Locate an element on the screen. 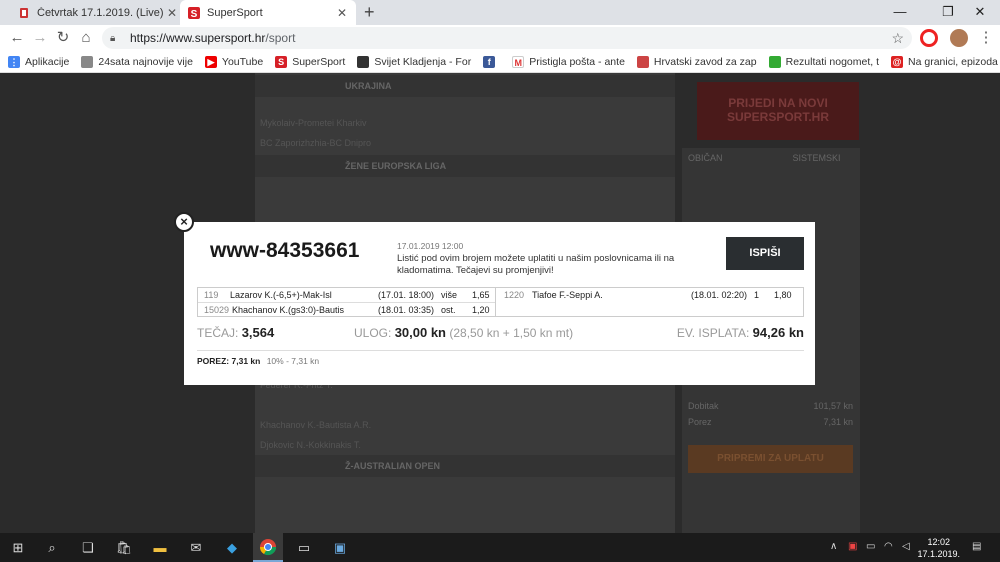 The height and width of the screenshot is (562, 1000). sidebar-porez: Porez 7,31 kn is located at coordinates (770, 422).